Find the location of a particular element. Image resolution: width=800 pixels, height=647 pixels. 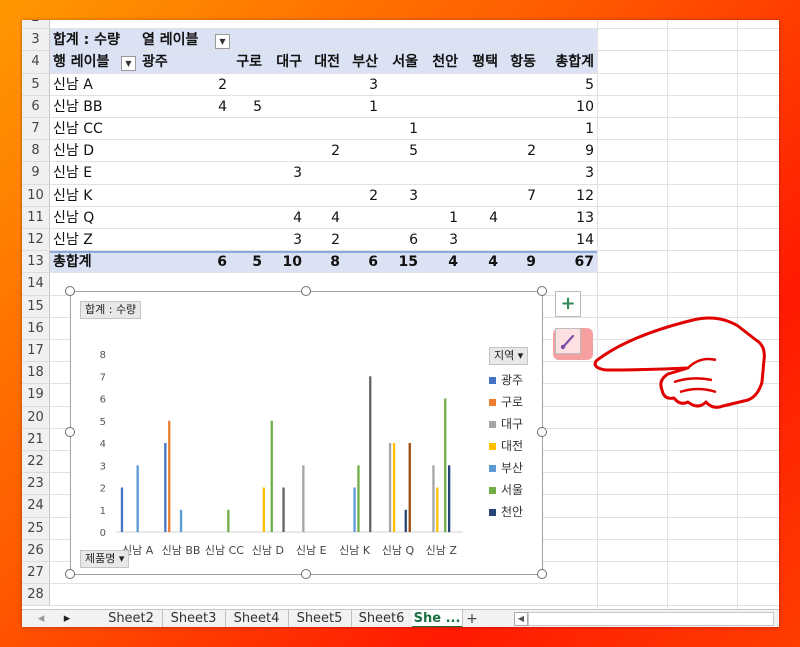

pivot-row-label: 신남 CC is located at coordinates (78, 129).